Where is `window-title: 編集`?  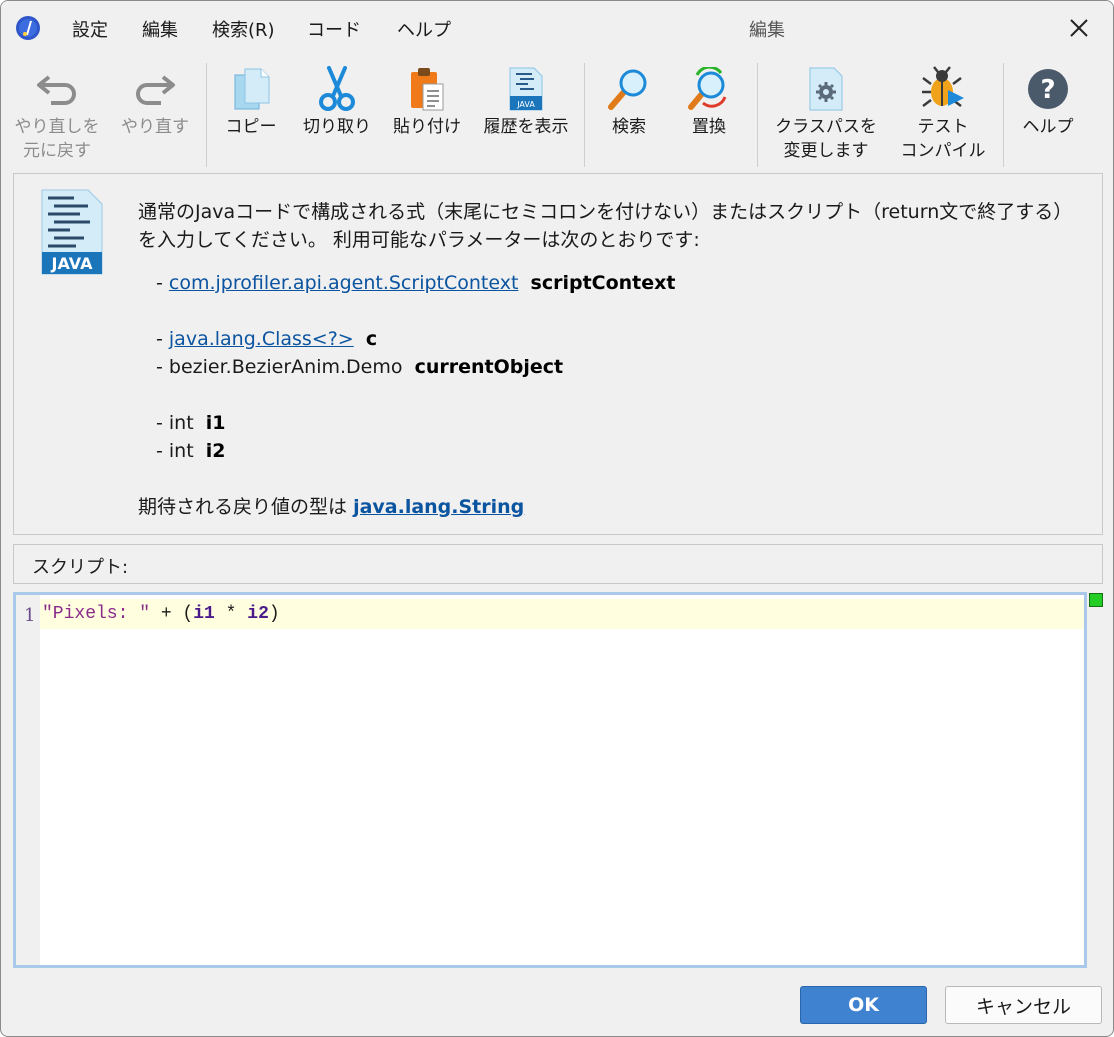
window-title: 編集 is located at coordinates (767, 30).